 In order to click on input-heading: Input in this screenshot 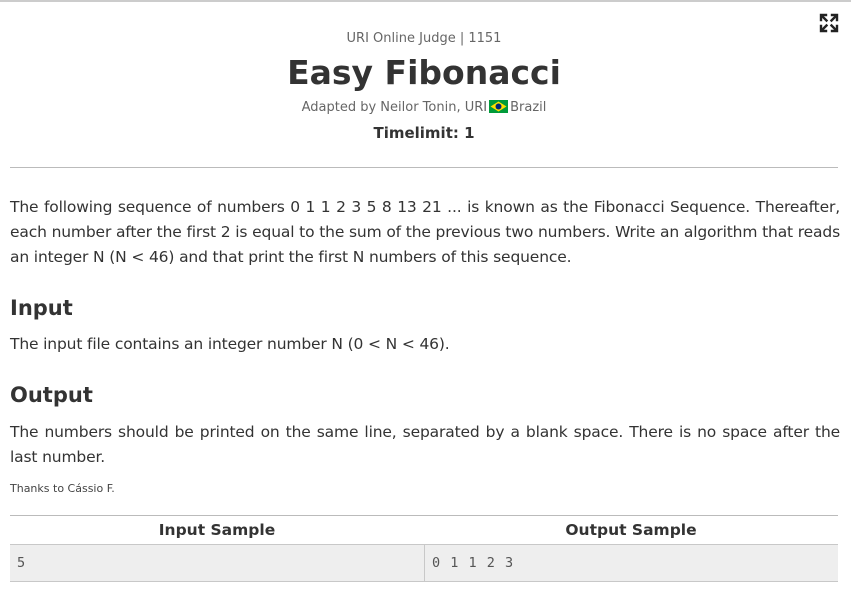, I will do `click(41, 308)`.